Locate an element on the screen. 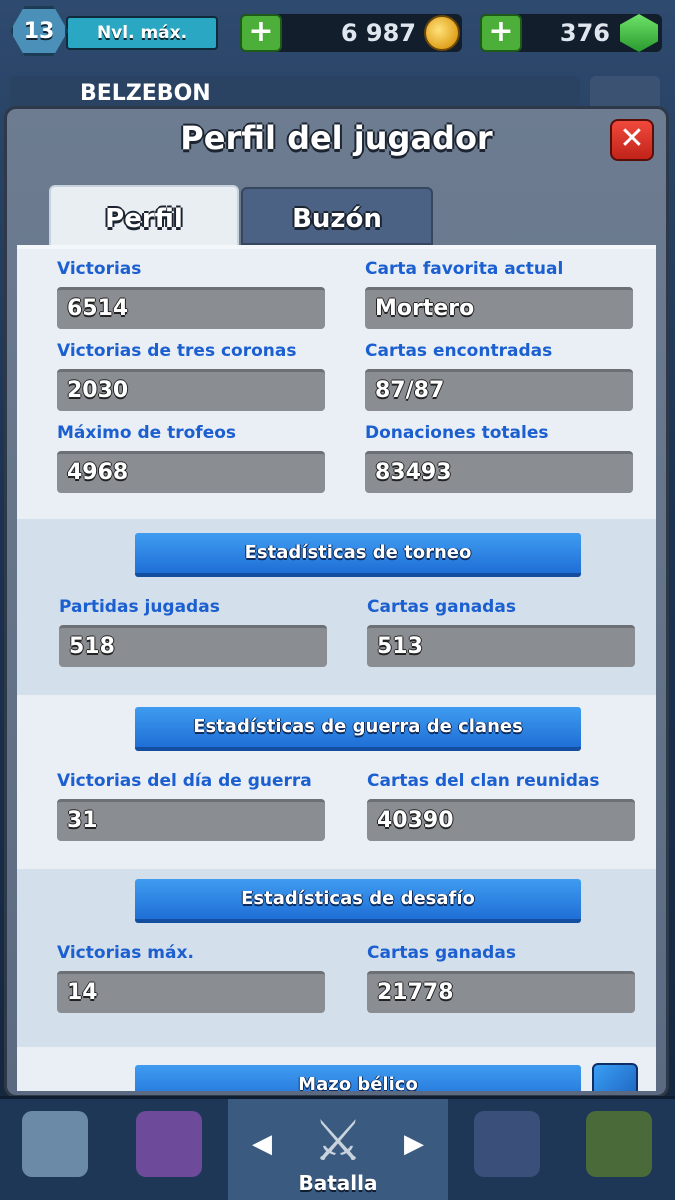 This screenshot has height=1200, width=675. stat-tournament-games: Partidas jugadas 518 is located at coordinates (193, 631).